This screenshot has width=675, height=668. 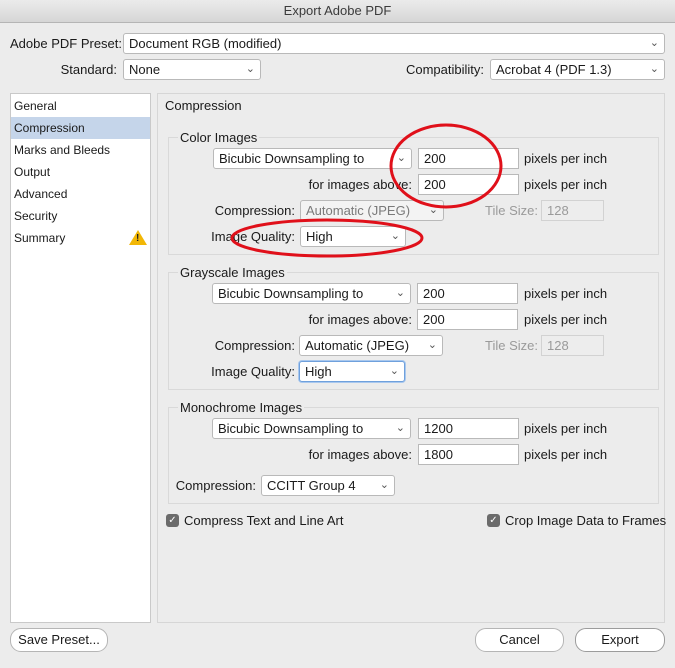 What do you see at coordinates (327, 238) in the screenshot?
I see `annotation-ellipse-quality` at bounding box center [327, 238].